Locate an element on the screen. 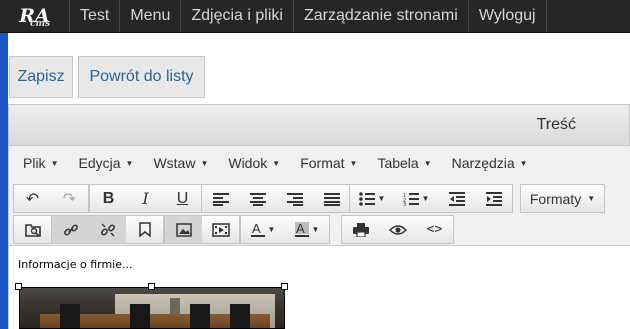  menu-tools: Narzędzia ▼ is located at coordinates (490, 163).